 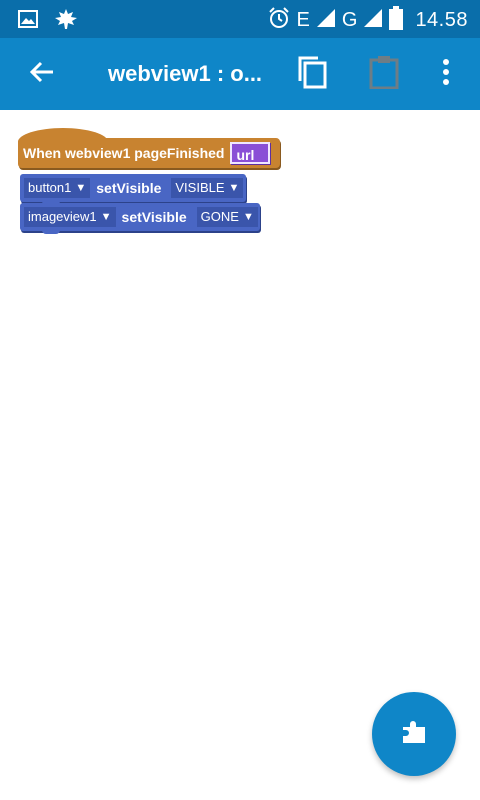 I want to click on image-icon, so click(x=28, y=21).